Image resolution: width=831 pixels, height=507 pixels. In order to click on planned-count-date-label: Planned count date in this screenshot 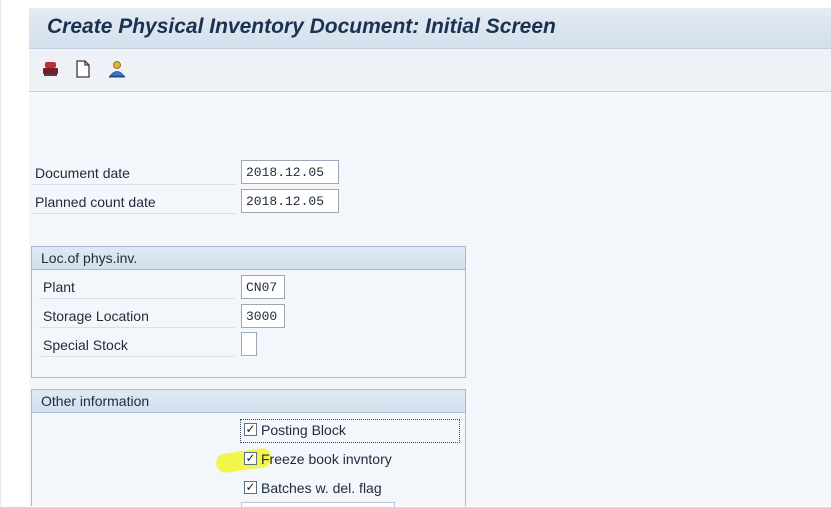, I will do `click(134, 202)`.